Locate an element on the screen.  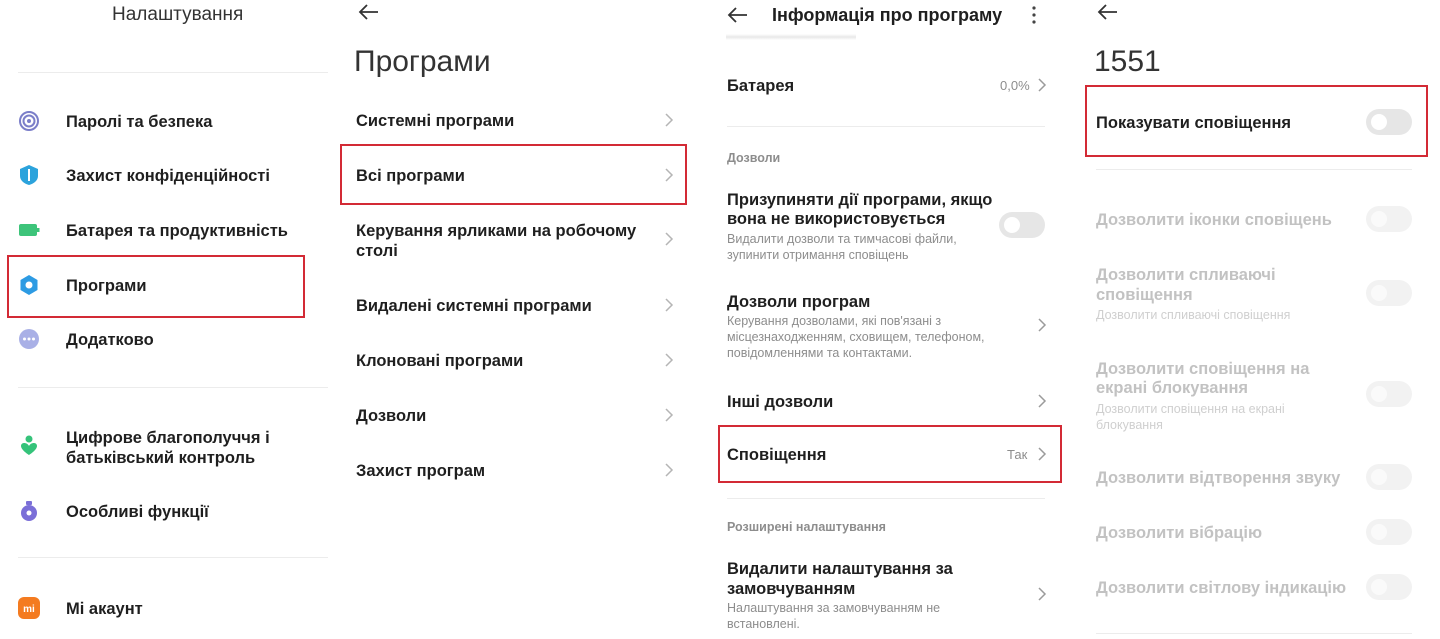
allow-icons-toggle is located at coordinates (1389, 219).